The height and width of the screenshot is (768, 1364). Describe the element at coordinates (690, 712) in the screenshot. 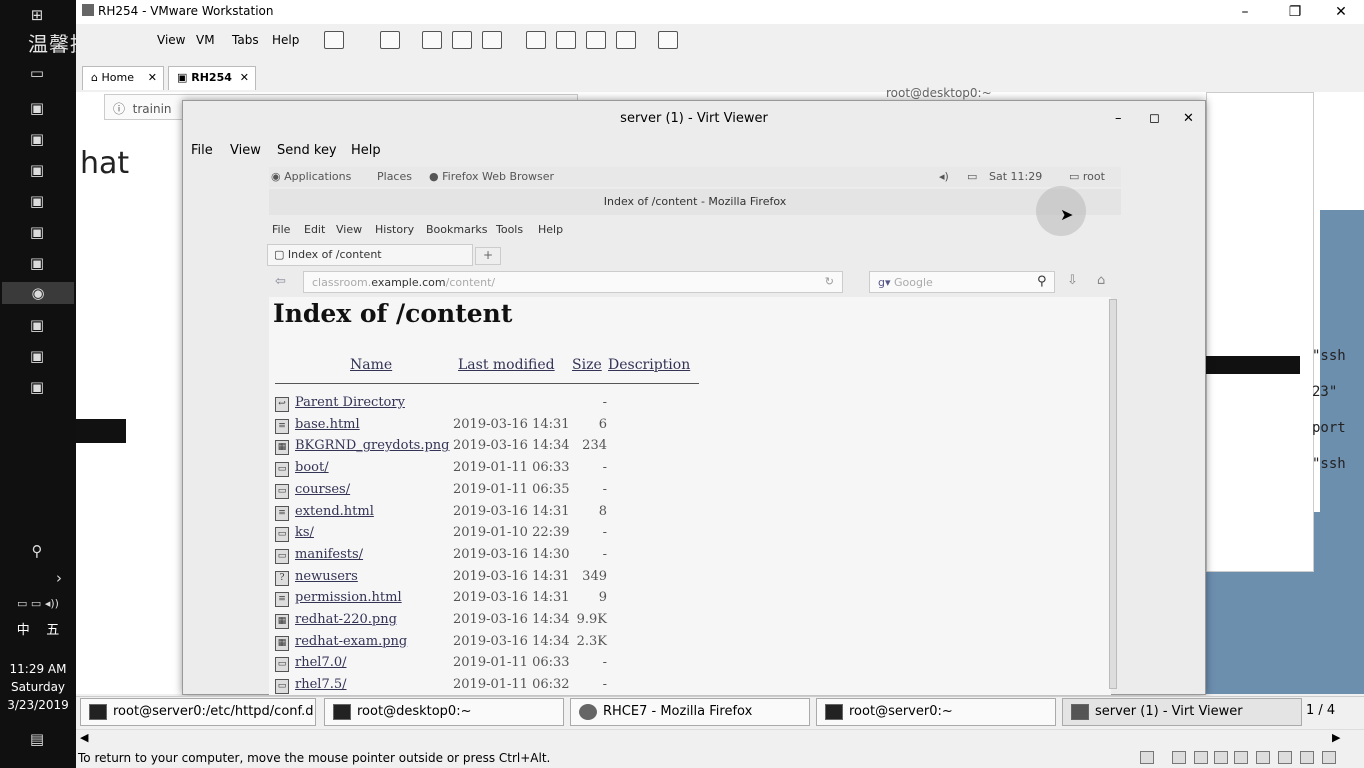

I see `task-firefox: RHCE7 - Mozilla Firefox` at that location.